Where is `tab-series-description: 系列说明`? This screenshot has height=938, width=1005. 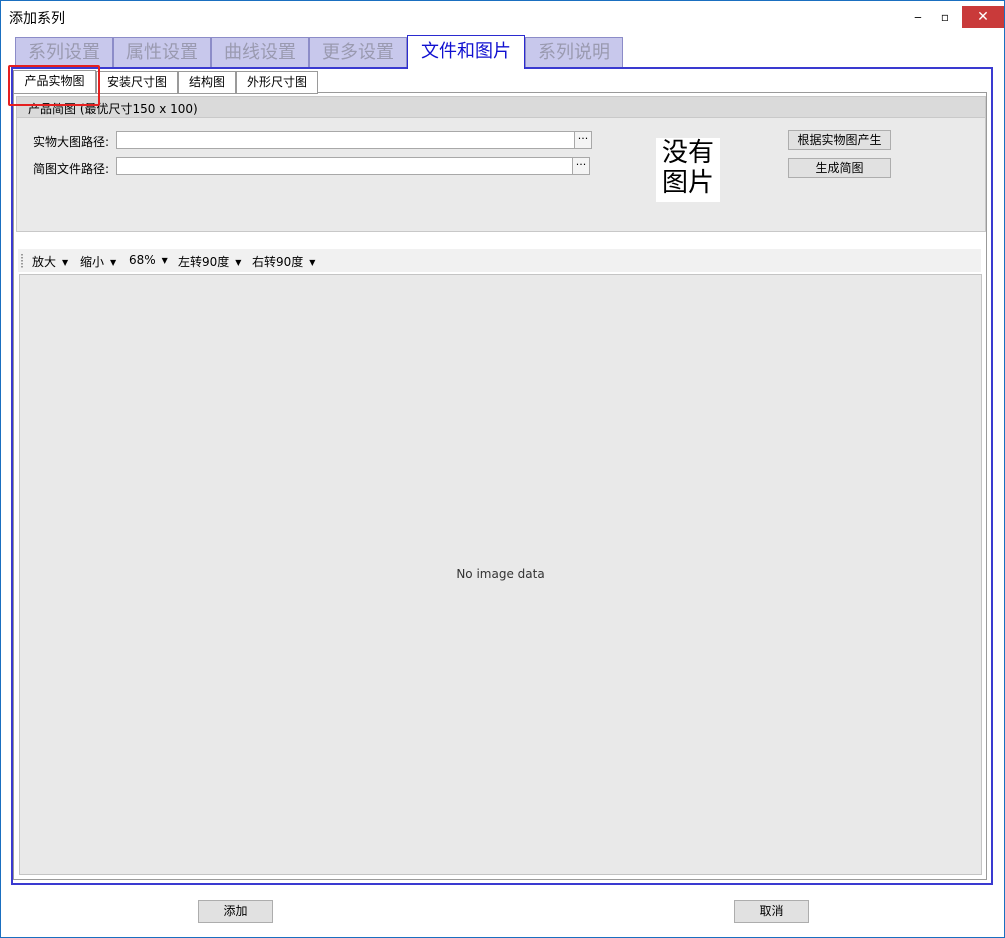
tab-series-description: 系列说明 is located at coordinates (574, 52).